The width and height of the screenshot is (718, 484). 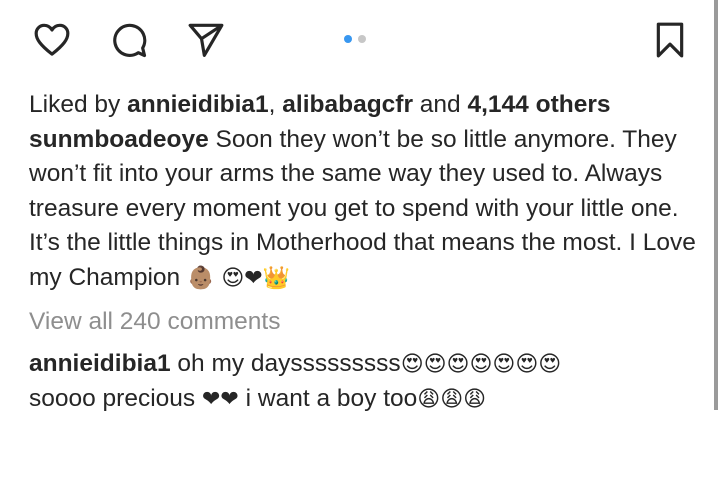 What do you see at coordinates (78, 104) in the screenshot?
I see `likes-prefix: Liked by` at bounding box center [78, 104].